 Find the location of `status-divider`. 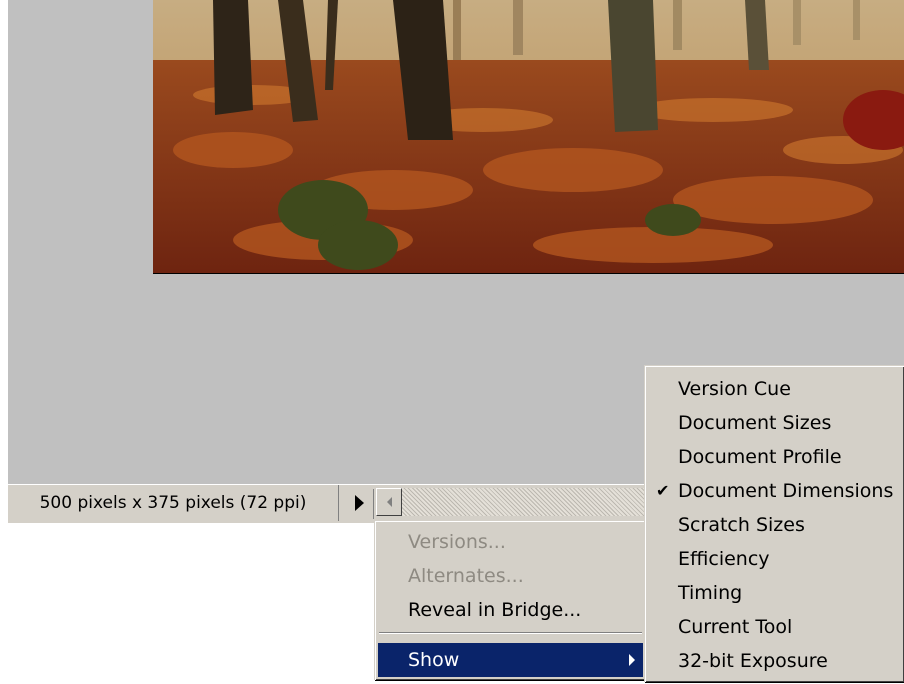

status-divider is located at coordinates (373, 504).